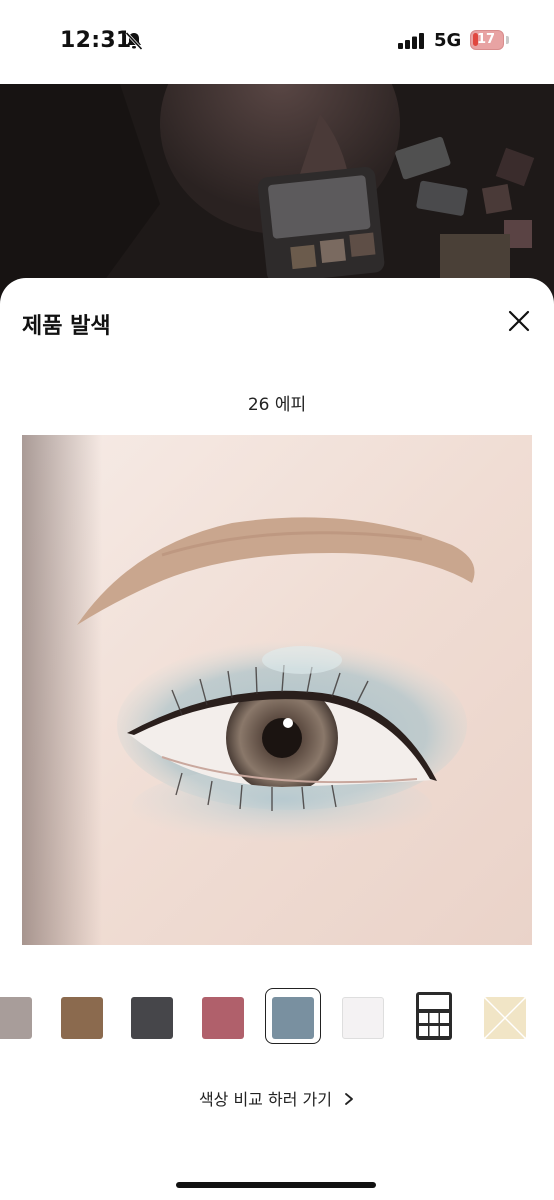 The height and width of the screenshot is (1200, 554). Describe the element at coordinates (134, 41) in the screenshot. I see `bell-slash-icon` at that location.